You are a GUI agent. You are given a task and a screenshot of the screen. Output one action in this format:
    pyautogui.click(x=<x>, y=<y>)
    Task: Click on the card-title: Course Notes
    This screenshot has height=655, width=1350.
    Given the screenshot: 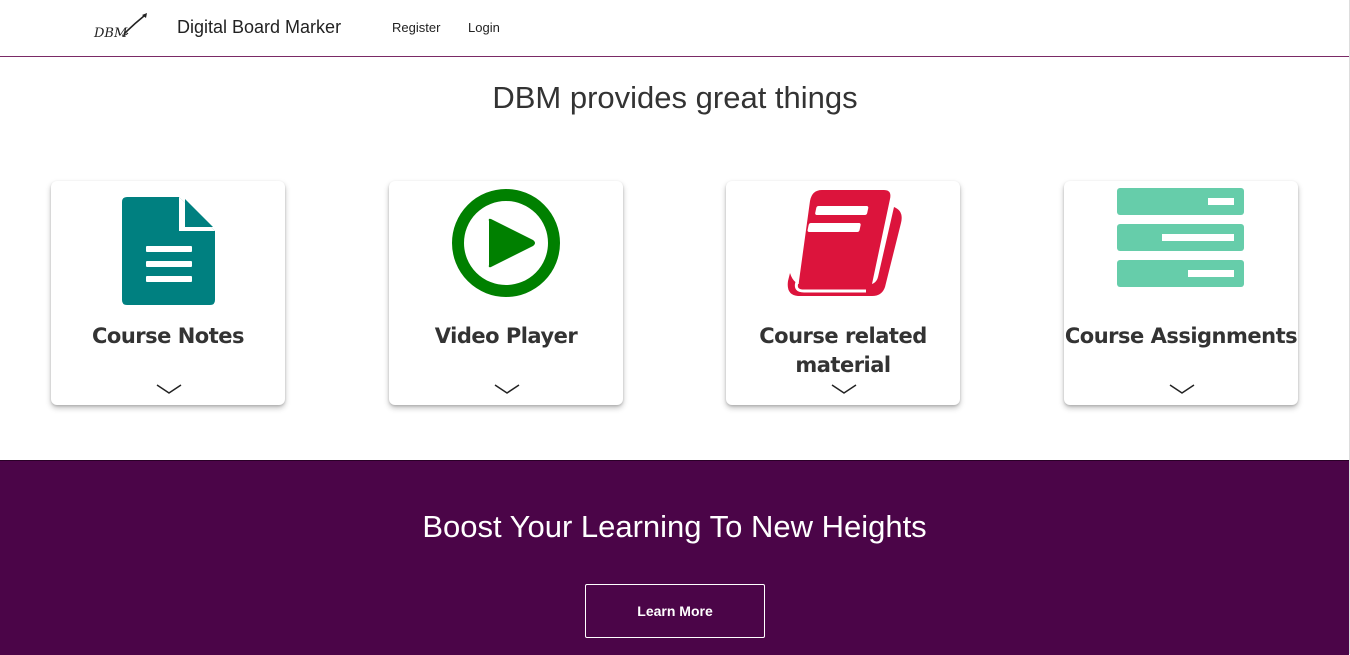 What is the action you would take?
    pyautogui.click(x=168, y=336)
    